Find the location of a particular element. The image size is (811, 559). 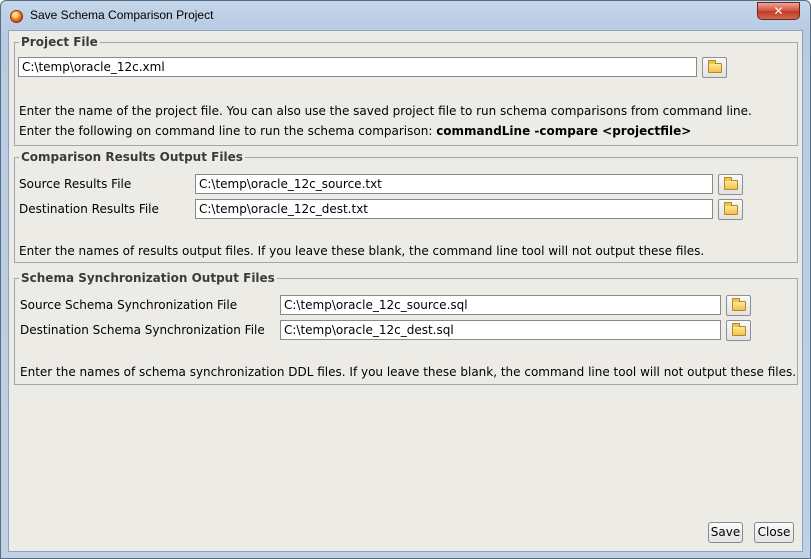

source-results-label: Source Results File is located at coordinates (75, 184).